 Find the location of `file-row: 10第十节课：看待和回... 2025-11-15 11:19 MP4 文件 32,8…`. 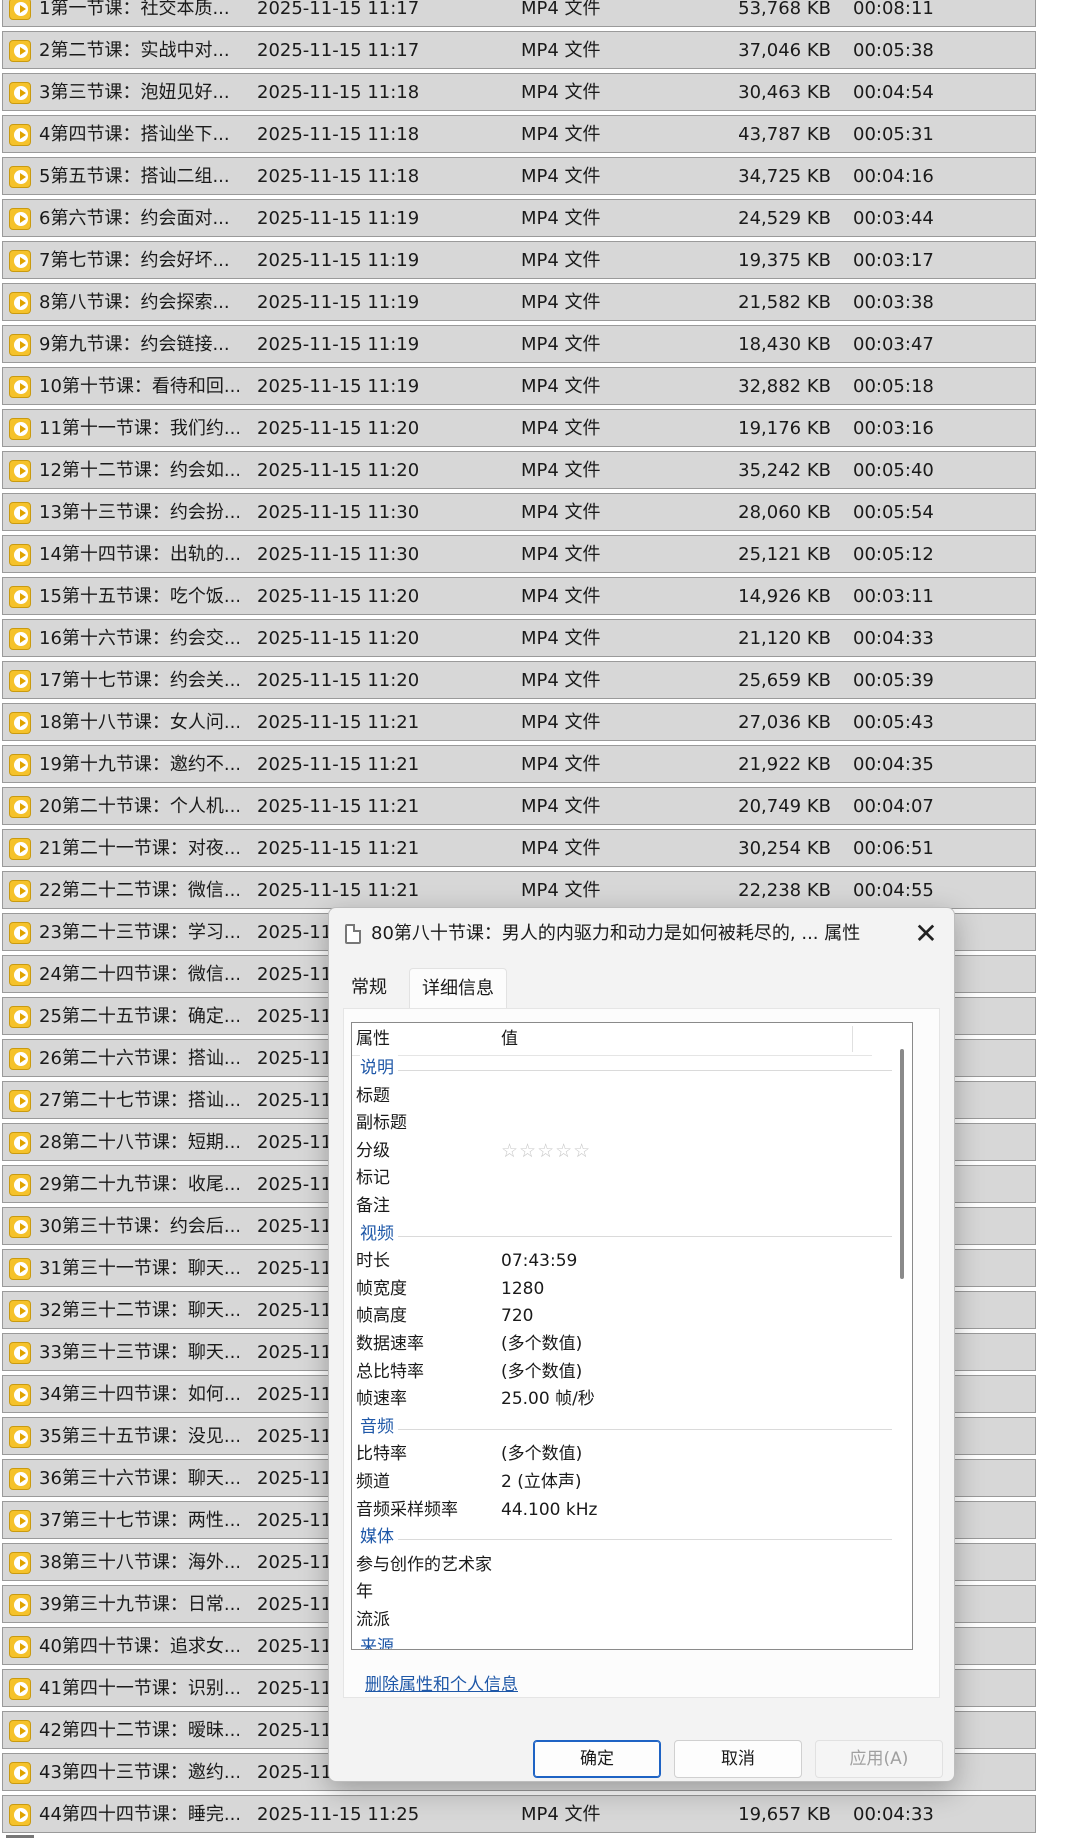

file-row: 10第十节课：看待和回... 2025-11-15 11:19 MP4 文件 32,8… is located at coordinates (519, 386).